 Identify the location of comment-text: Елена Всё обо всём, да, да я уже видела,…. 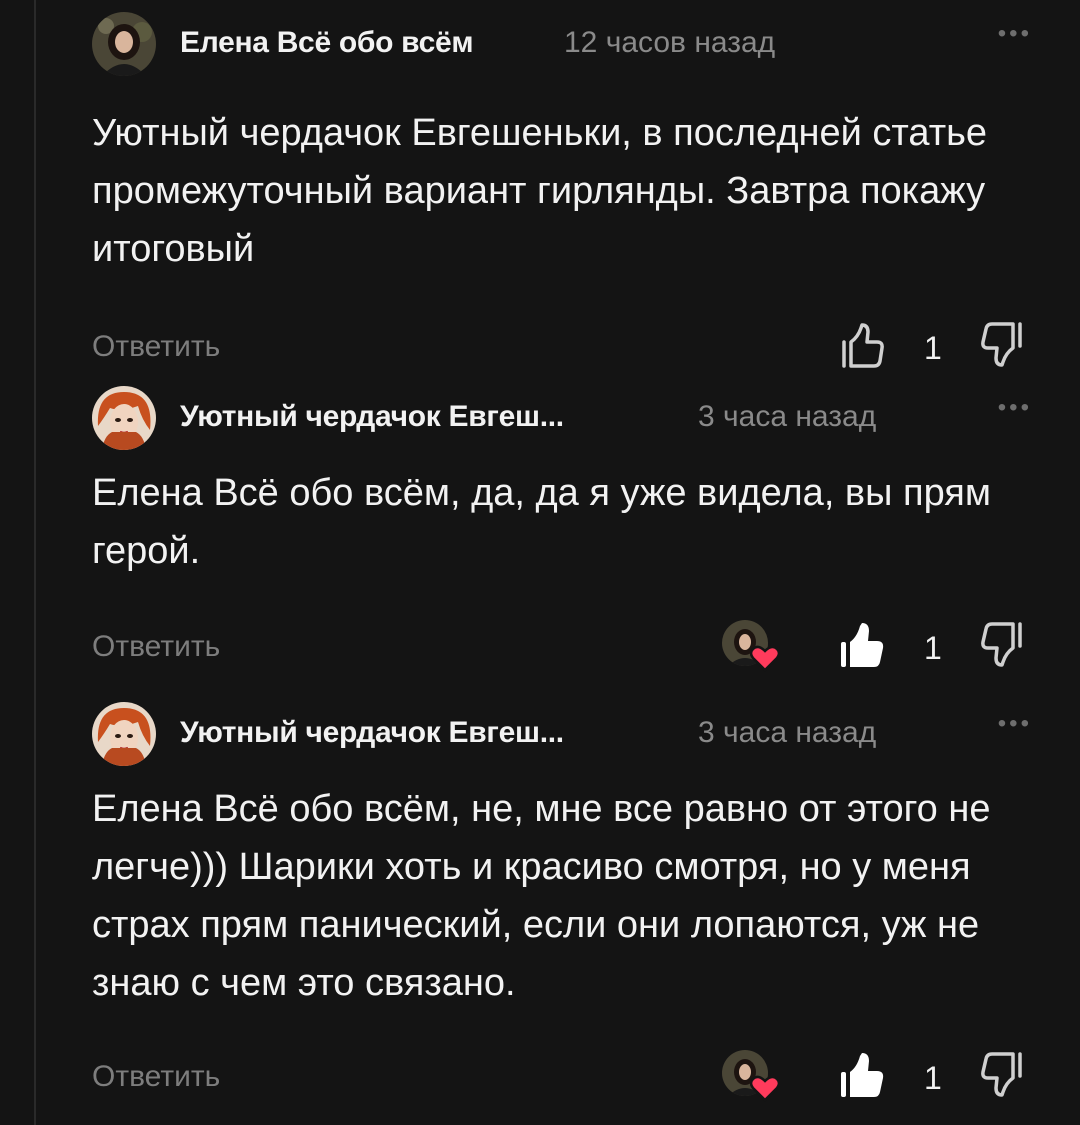
(541, 522).